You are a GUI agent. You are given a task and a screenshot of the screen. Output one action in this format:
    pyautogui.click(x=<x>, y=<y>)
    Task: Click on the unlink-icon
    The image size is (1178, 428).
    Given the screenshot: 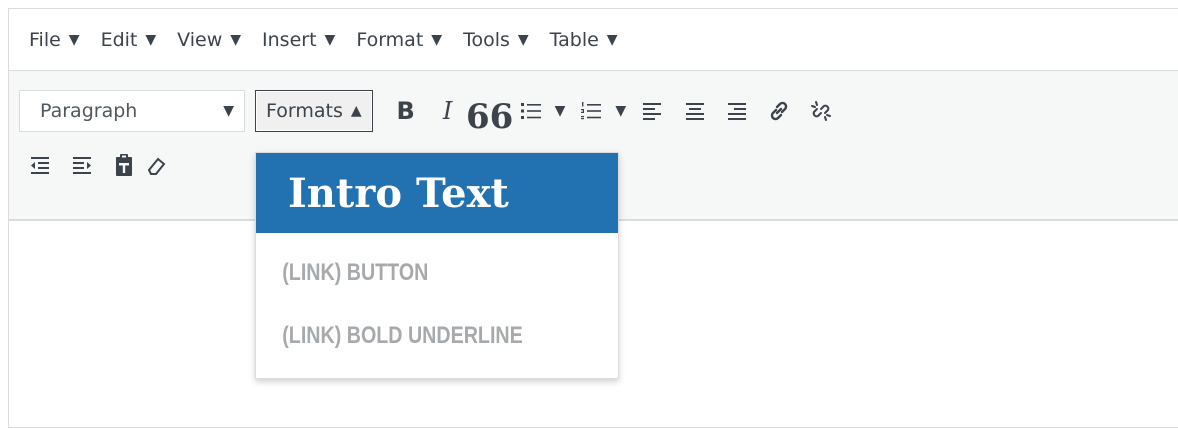 What is the action you would take?
    pyautogui.click(x=821, y=111)
    